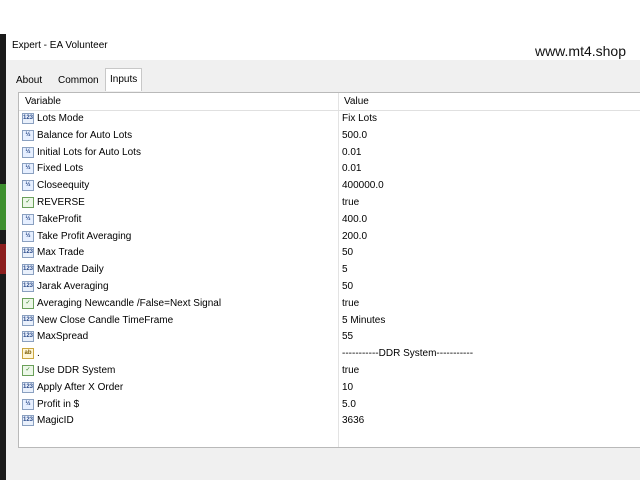 Image resolution: width=640 pixels, height=480 pixels. I want to click on param-value: -----------DDR System-----------, so click(407, 353).